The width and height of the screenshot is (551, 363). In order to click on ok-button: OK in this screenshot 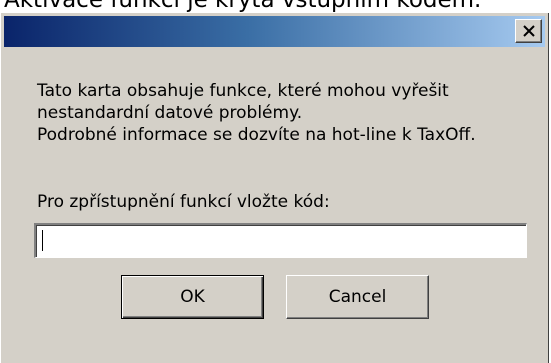, I will do `click(192, 297)`.